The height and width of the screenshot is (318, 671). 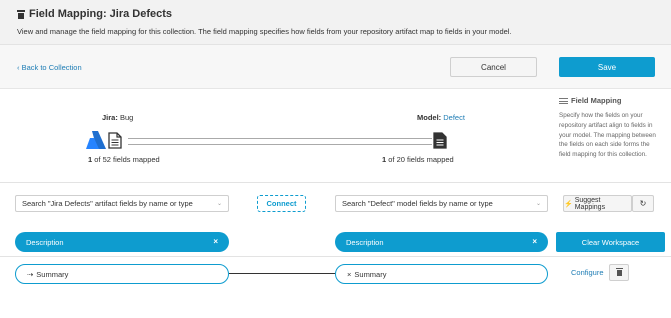 I want to click on mapped-target-field: × Summary, so click(x=441, y=274).